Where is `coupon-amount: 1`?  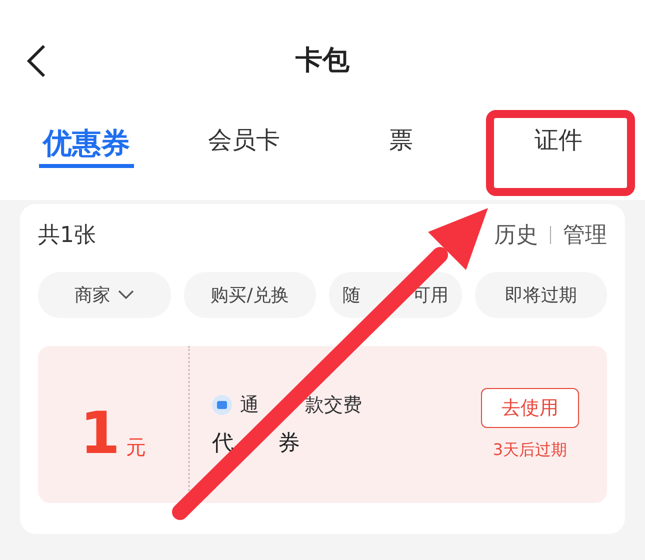 coupon-amount: 1 is located at coordinates (100, 432).